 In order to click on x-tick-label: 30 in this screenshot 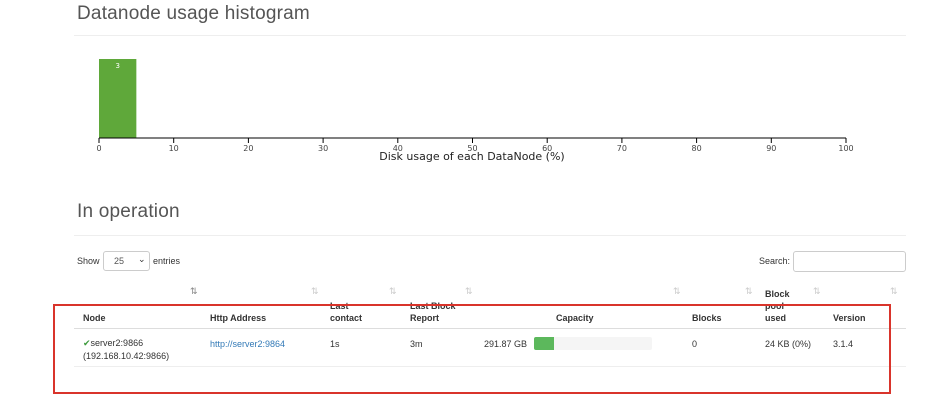, I will do `click(323, 148)`.